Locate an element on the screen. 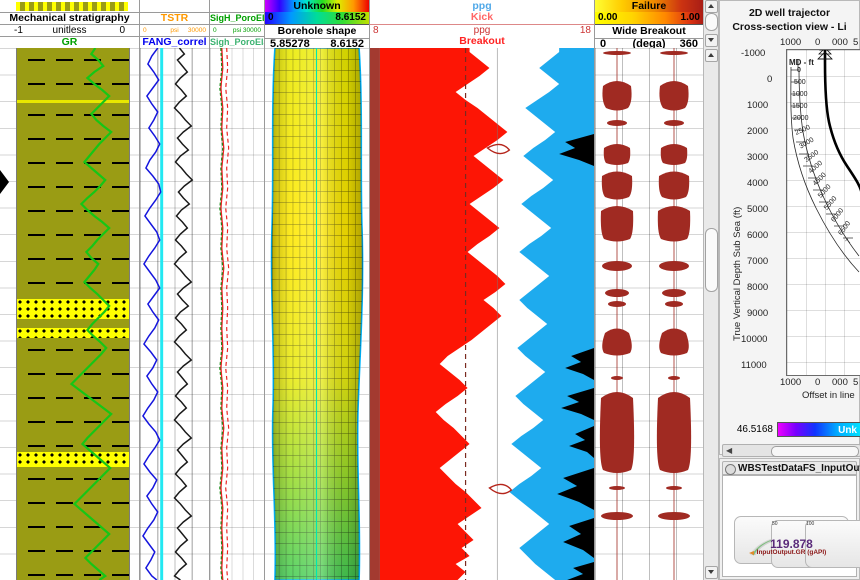 The height and width of the screenshot is (580, 860). borehole-sub-scale-row: 5.85278 8.6152 is located at coordinates (317, 43).